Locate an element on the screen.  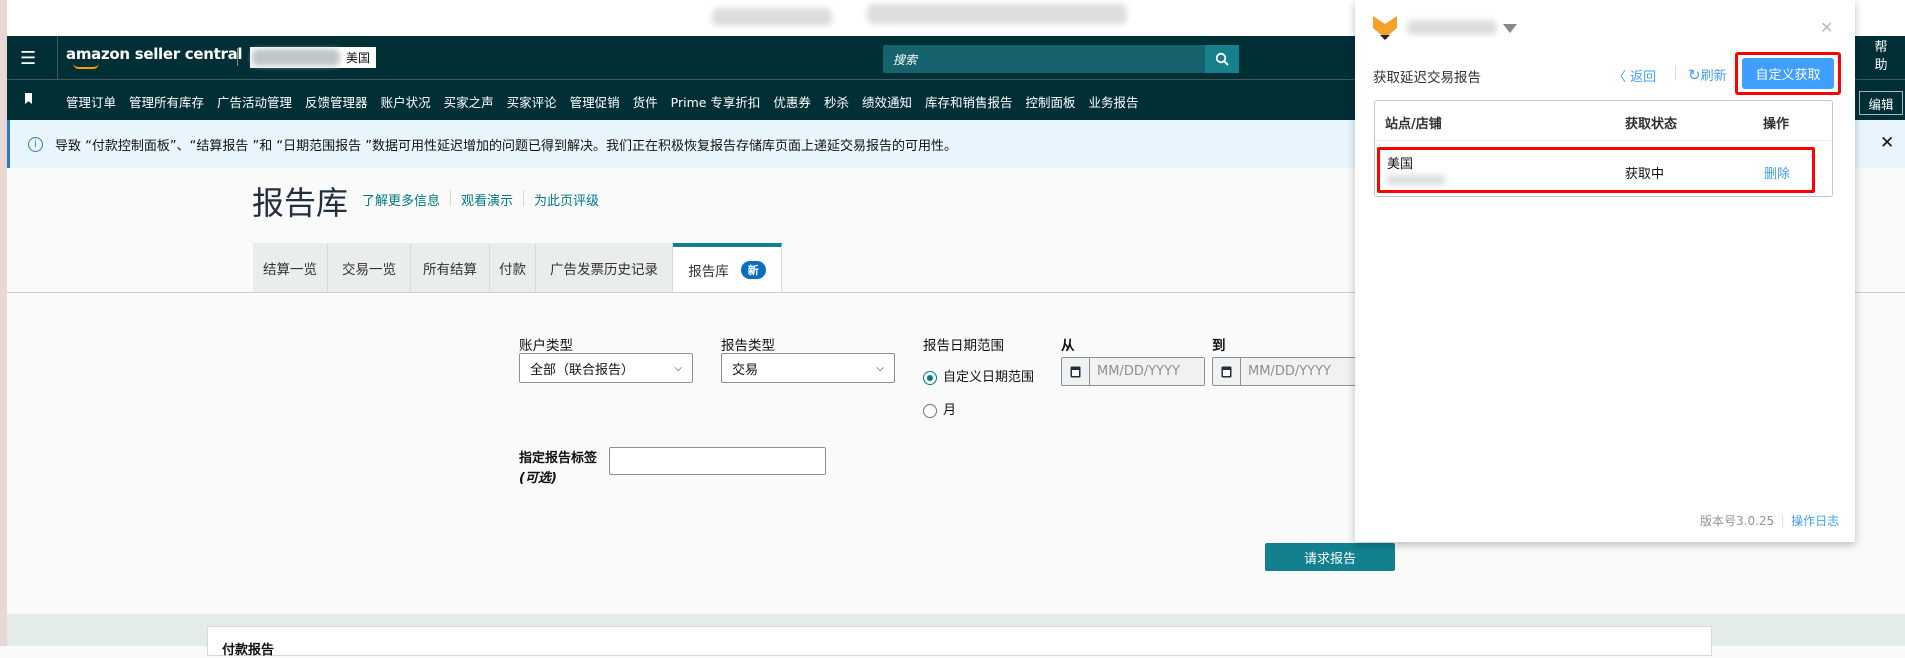
marketplace-label: 美国 is located at coordinates (357, 58).